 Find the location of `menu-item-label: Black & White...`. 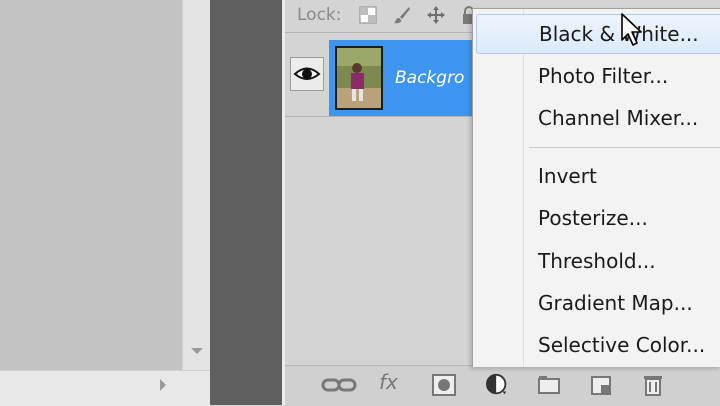

menu-item-label: Black & White... is located at coordinates (619, 34).